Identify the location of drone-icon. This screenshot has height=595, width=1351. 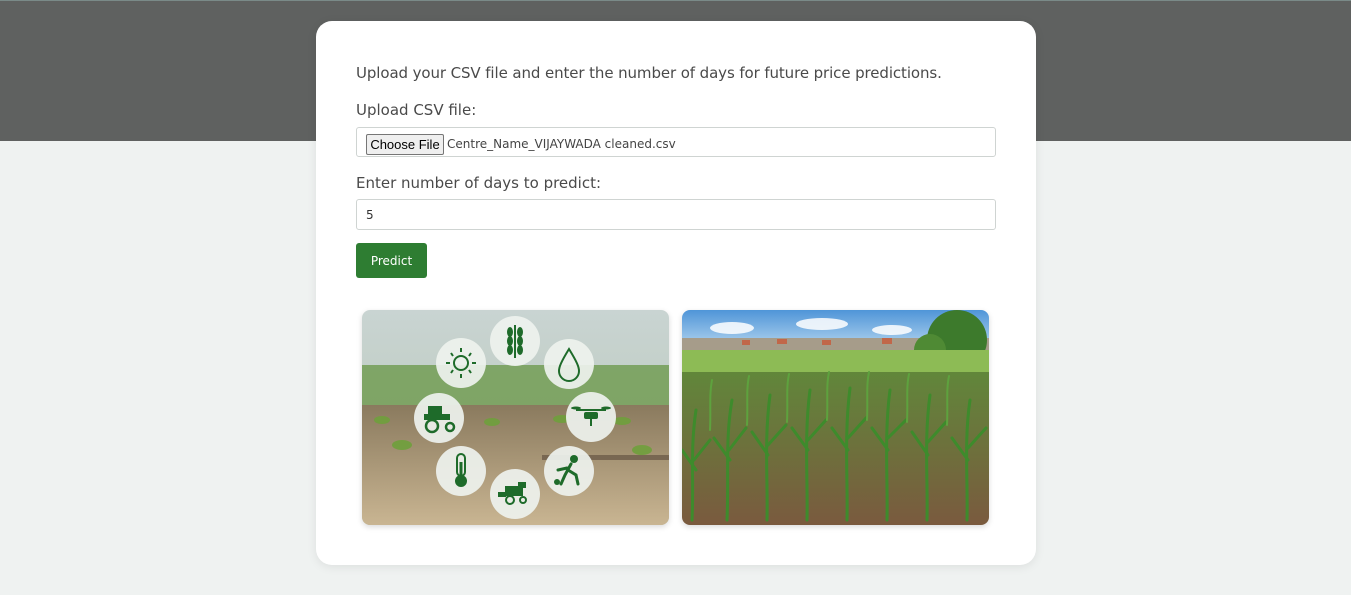
(591, 417).